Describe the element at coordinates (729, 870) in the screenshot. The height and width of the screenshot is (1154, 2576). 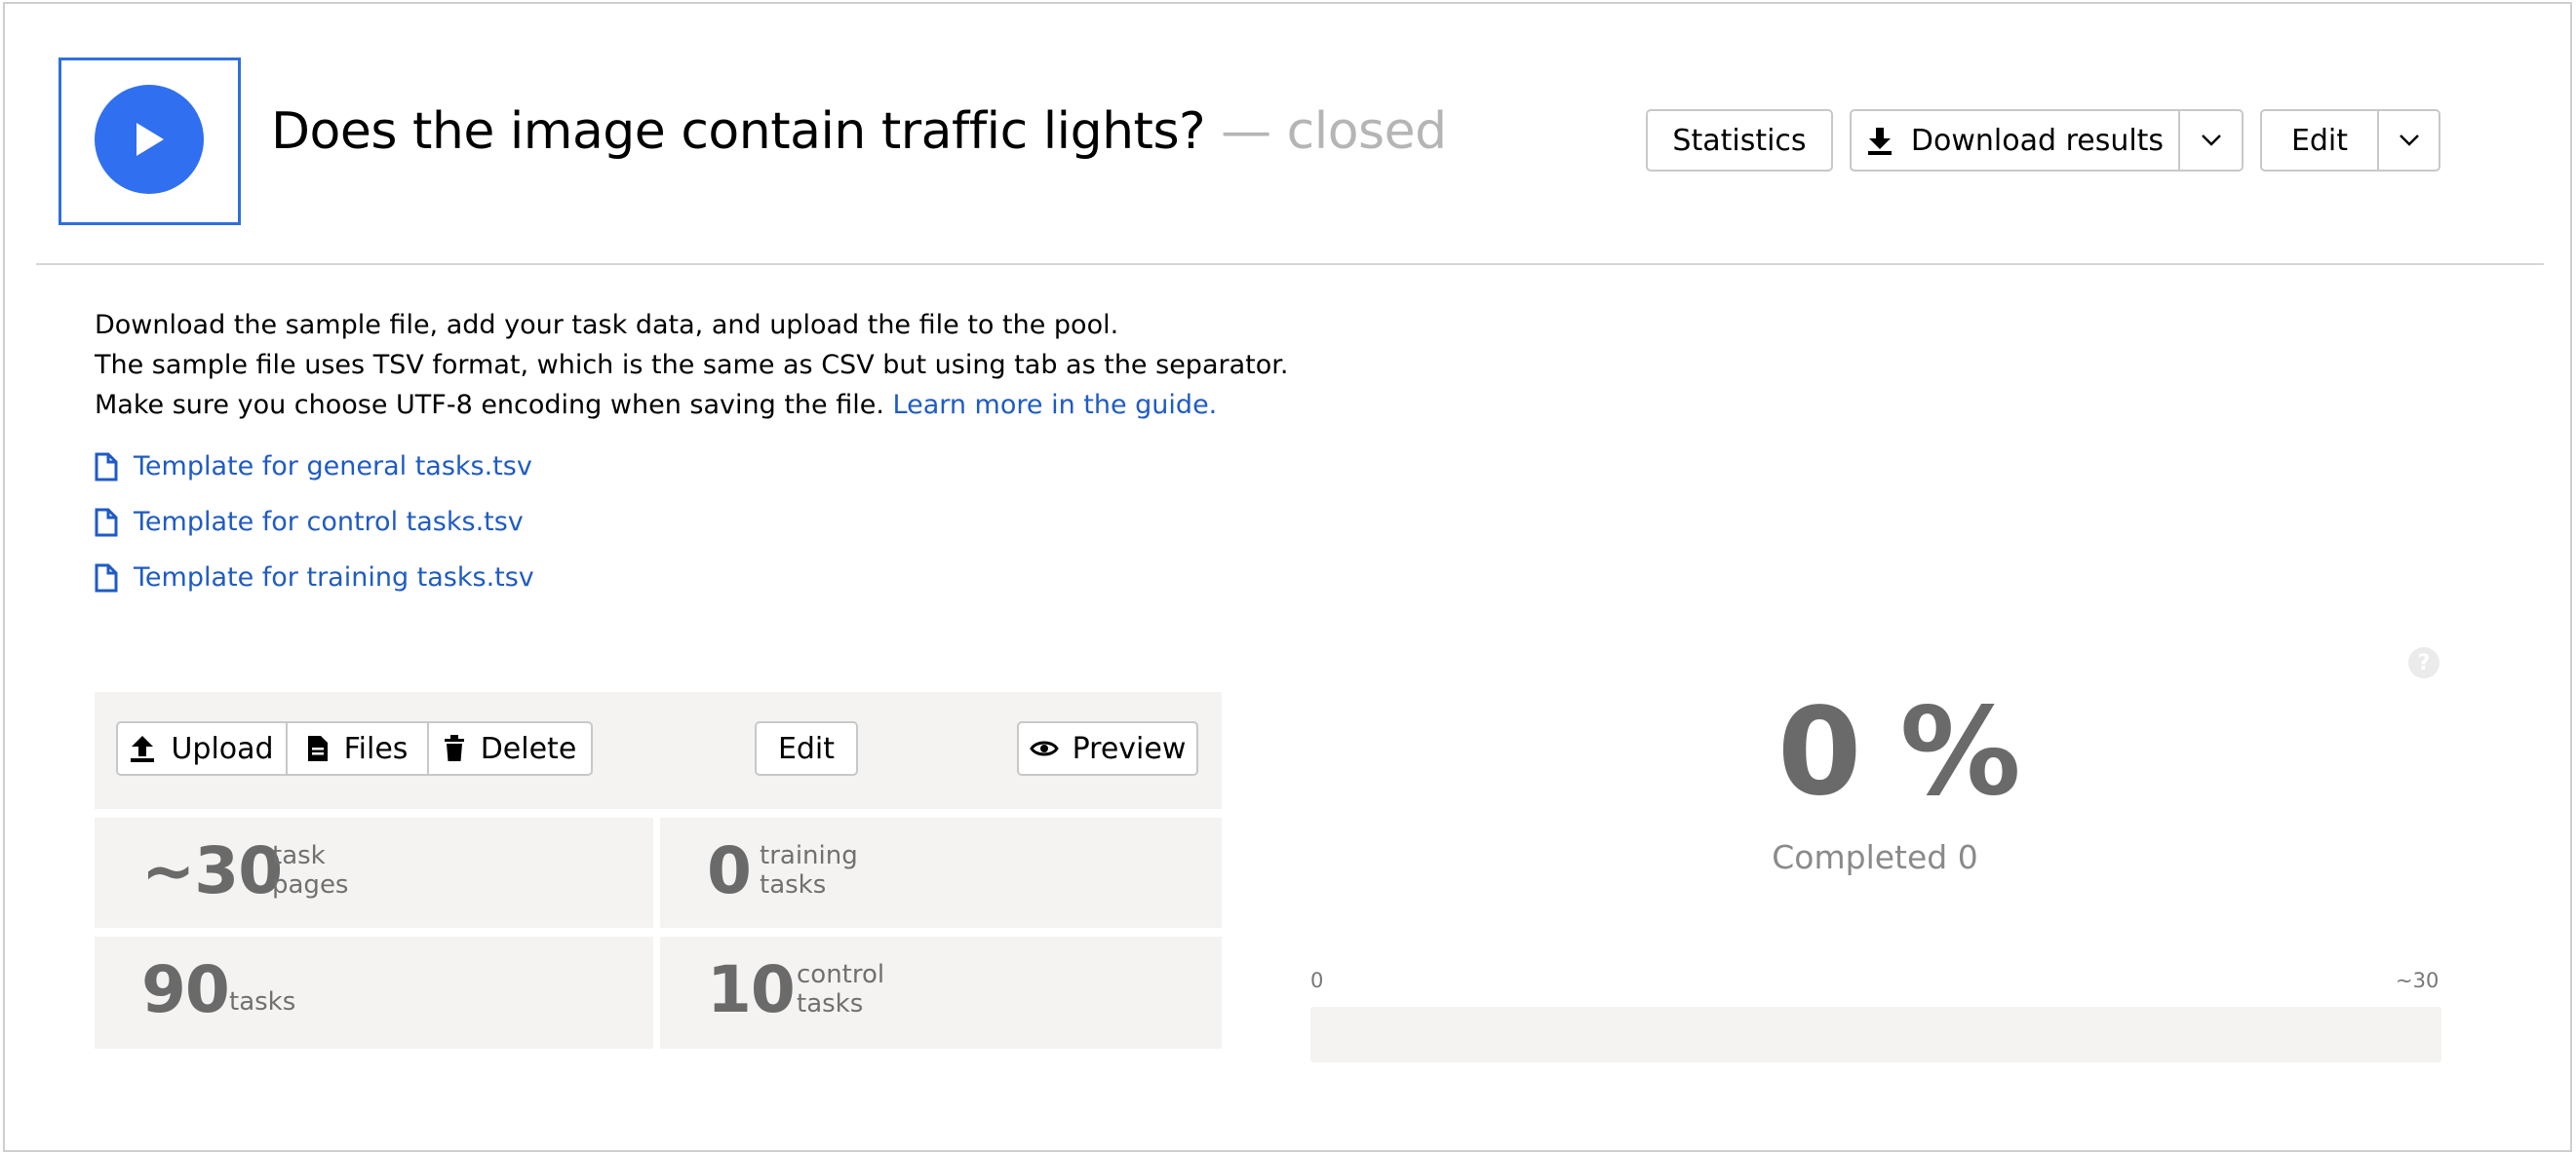
I see `training-tasks-value: 0` at that location.